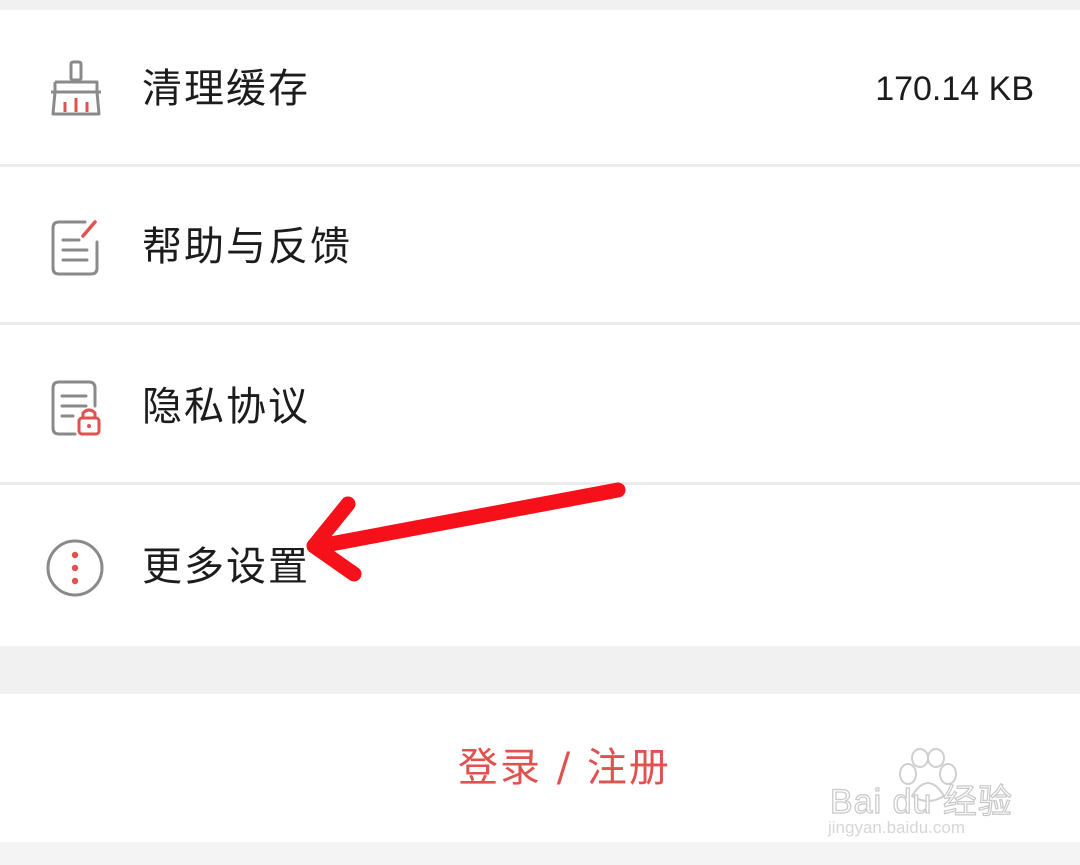 The image size is (1080, 865). I want to click on login-register-label: 登录 / 注册, so click(564, 768).